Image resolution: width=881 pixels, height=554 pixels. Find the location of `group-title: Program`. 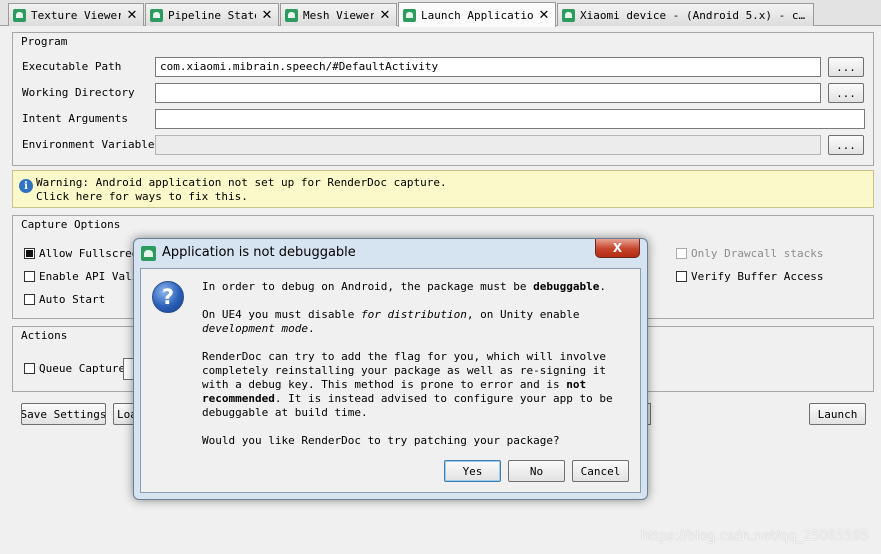

group-title: Program is located at coordinates (44, 41).